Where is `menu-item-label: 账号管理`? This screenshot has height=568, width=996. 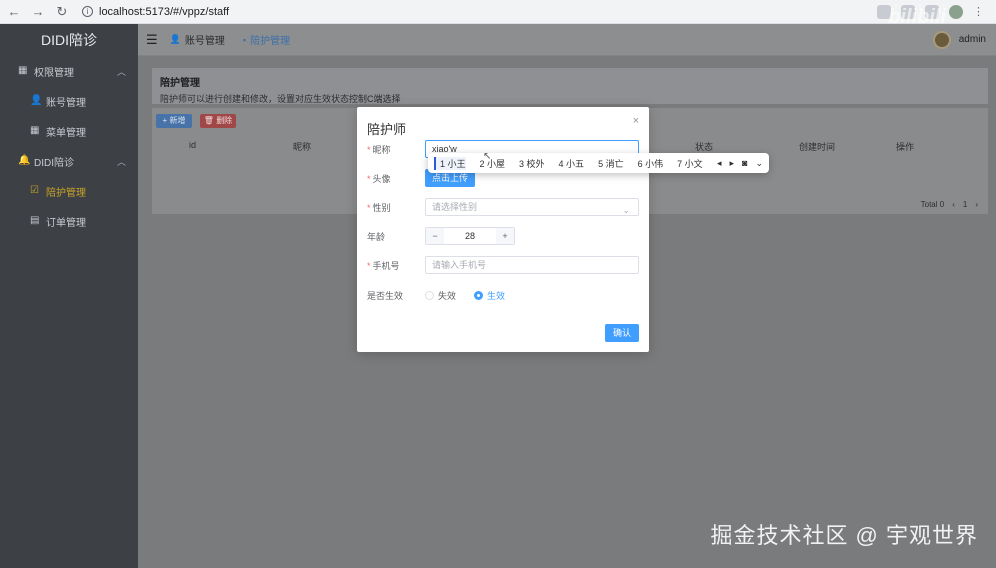
menu-item-label: 账号管理 is located at coordinates (66, 103).